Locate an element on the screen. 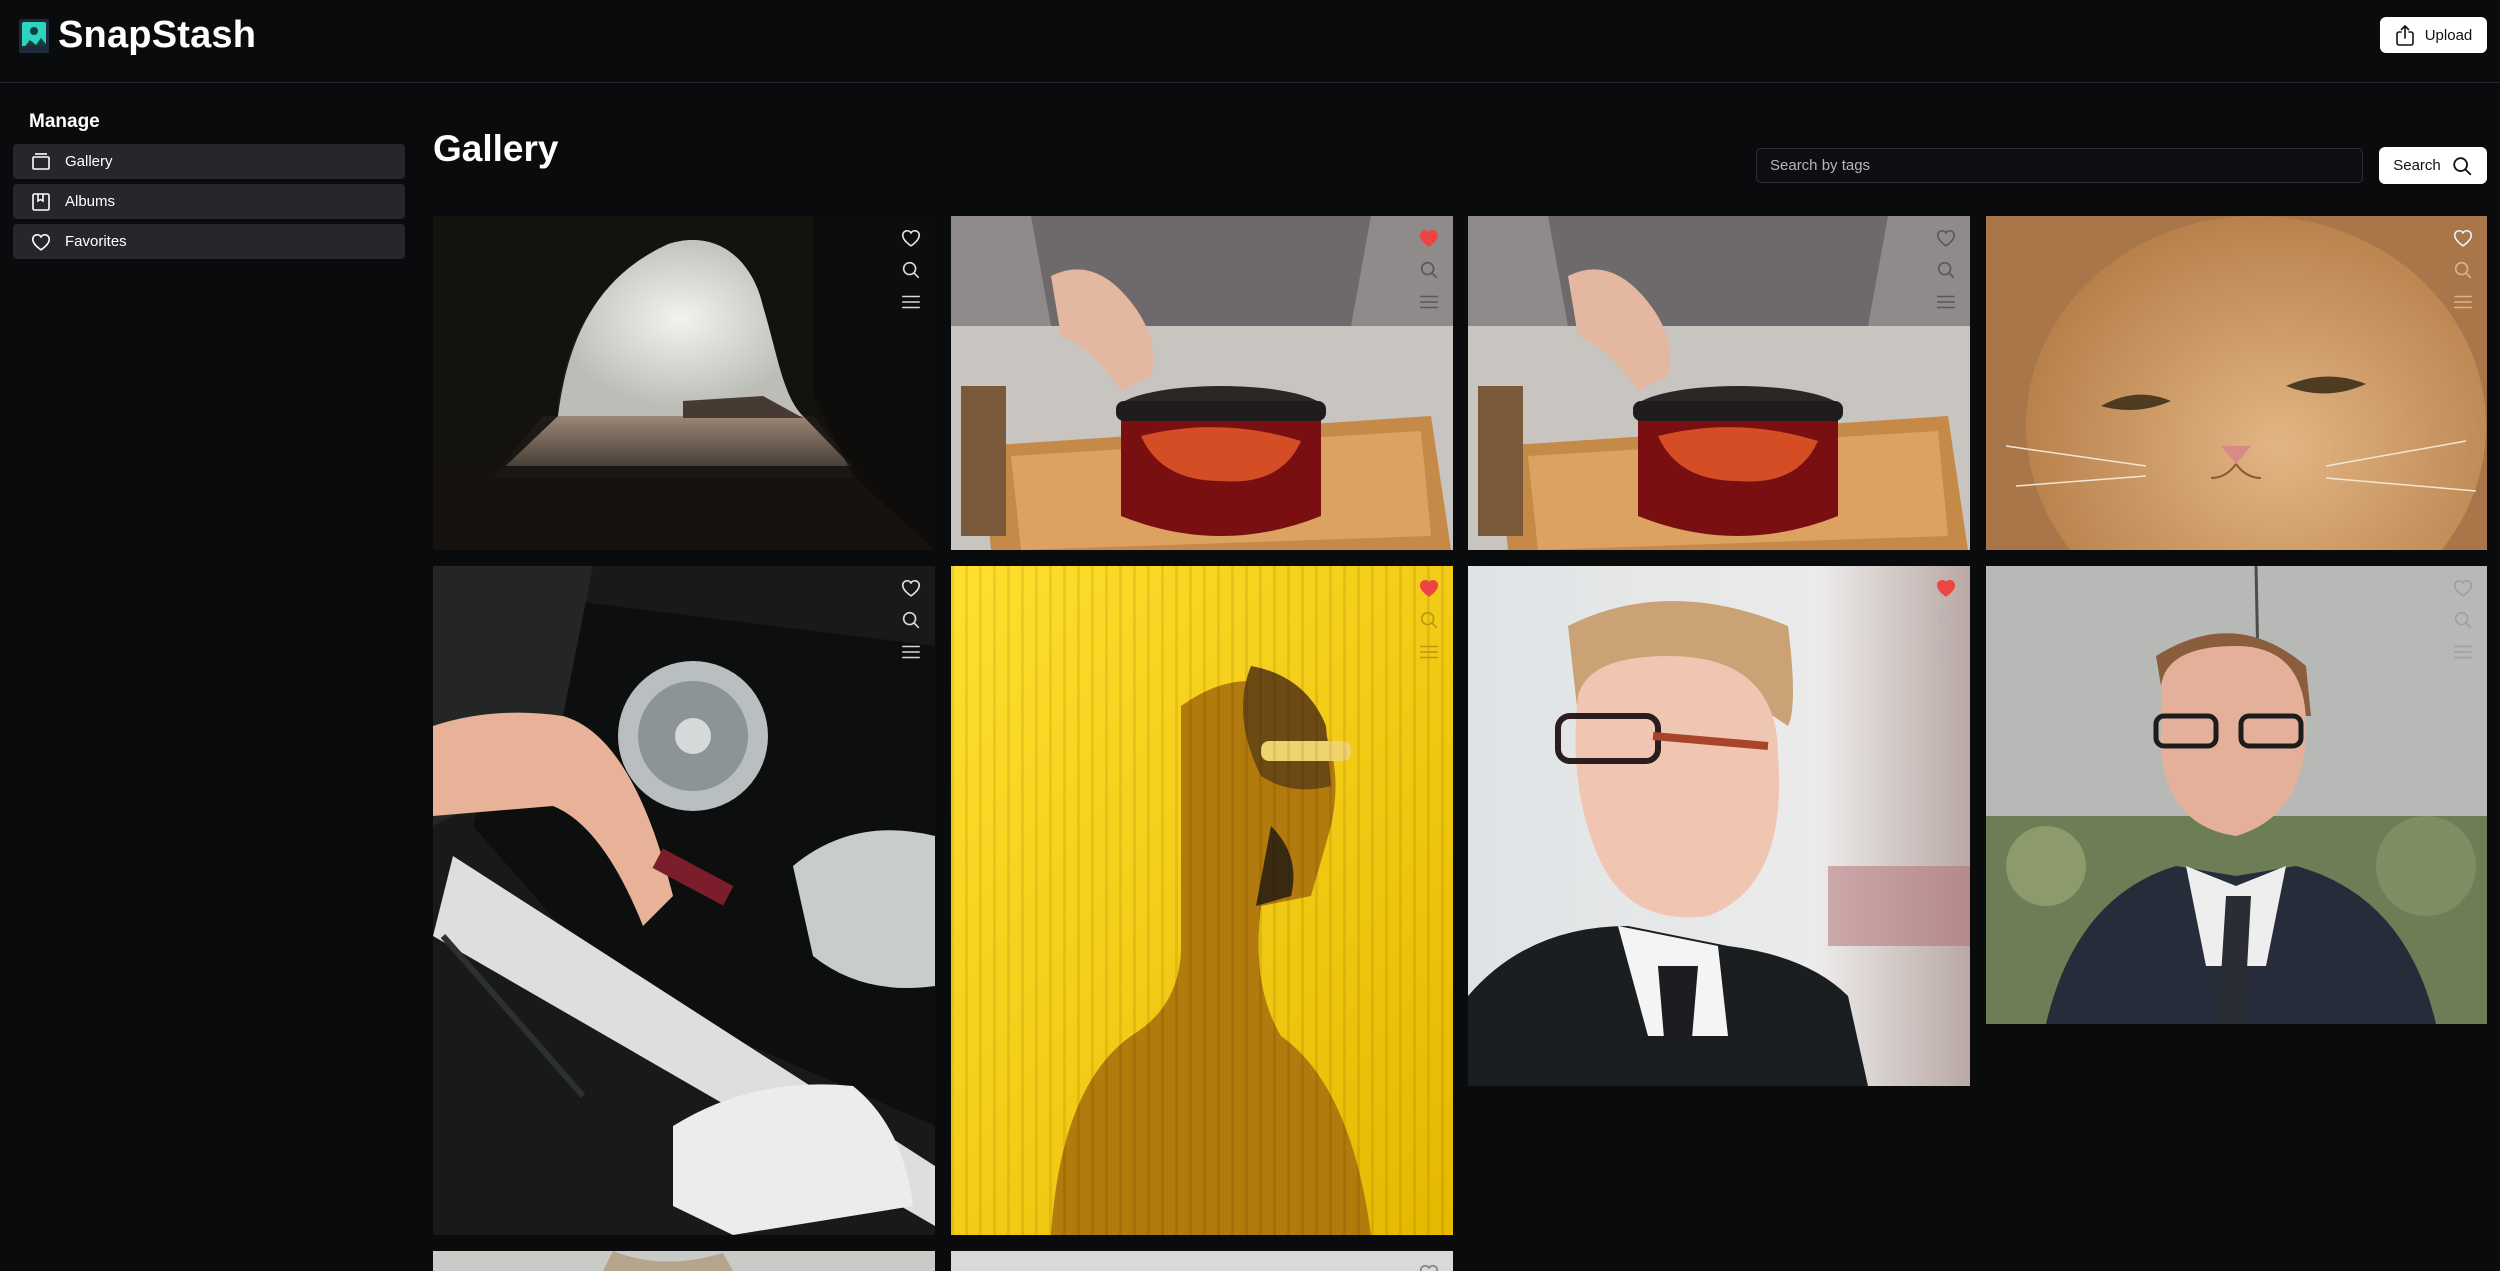  app-logo: SnapStash is located at coordinates (136, 35).